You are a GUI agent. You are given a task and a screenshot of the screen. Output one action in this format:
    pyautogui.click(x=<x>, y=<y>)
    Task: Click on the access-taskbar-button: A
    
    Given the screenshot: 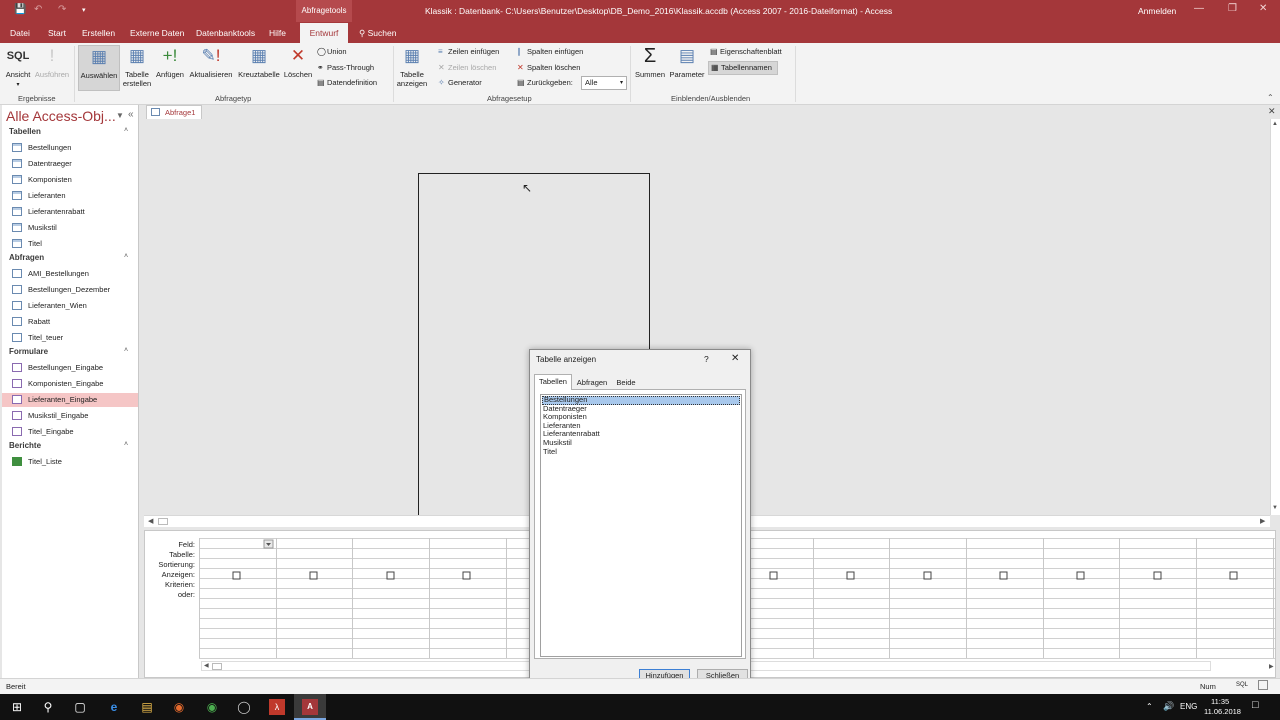 What is the action you would take?
    pyautogui.click(x=310, y=707)
    